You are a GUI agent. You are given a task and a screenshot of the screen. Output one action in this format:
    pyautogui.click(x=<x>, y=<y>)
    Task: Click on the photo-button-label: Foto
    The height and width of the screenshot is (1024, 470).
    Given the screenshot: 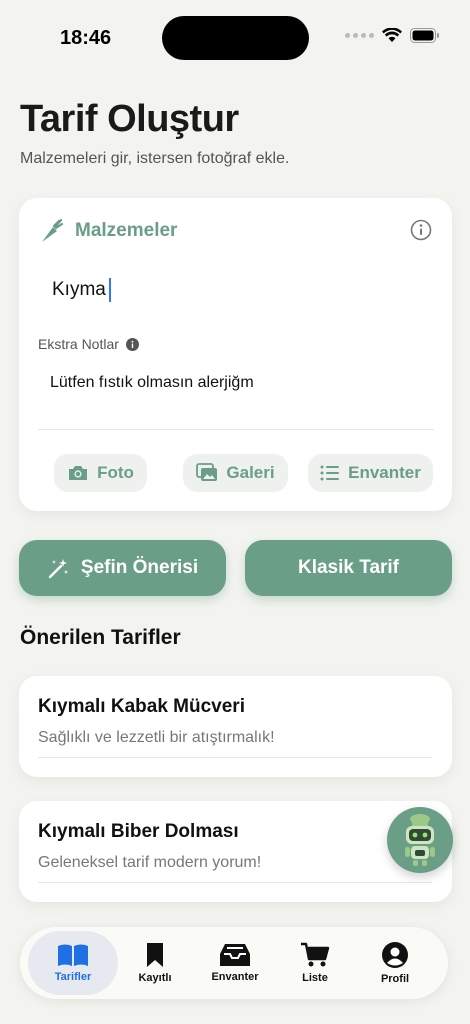 What is the action you would take?
    pyautogui.click(x=115, y=472)
    